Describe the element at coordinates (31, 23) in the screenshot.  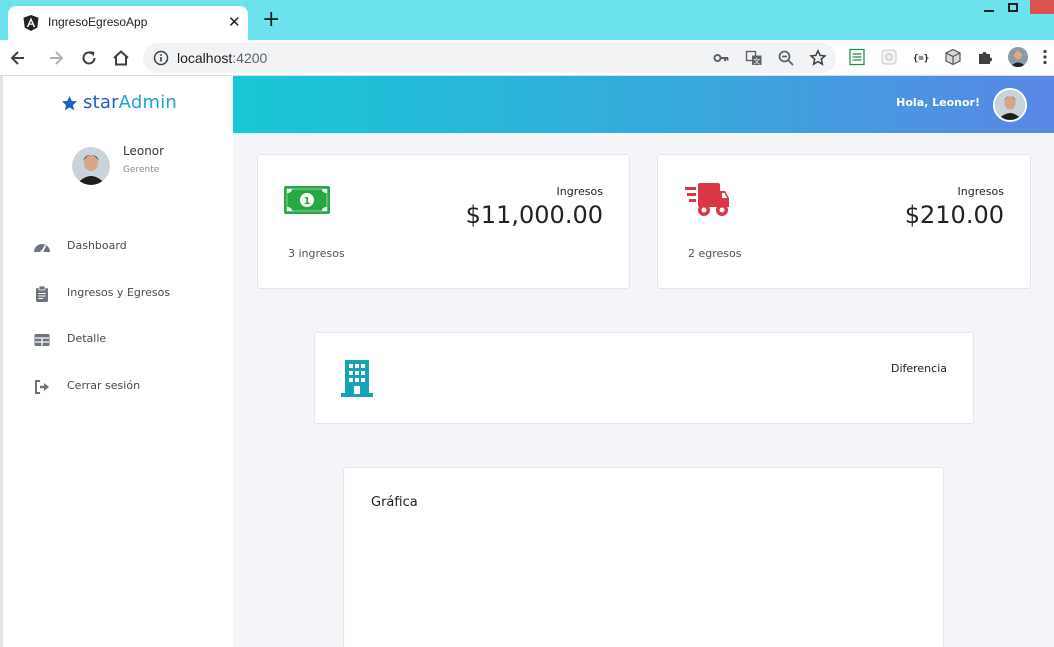
I see `angular-icon` at that location.